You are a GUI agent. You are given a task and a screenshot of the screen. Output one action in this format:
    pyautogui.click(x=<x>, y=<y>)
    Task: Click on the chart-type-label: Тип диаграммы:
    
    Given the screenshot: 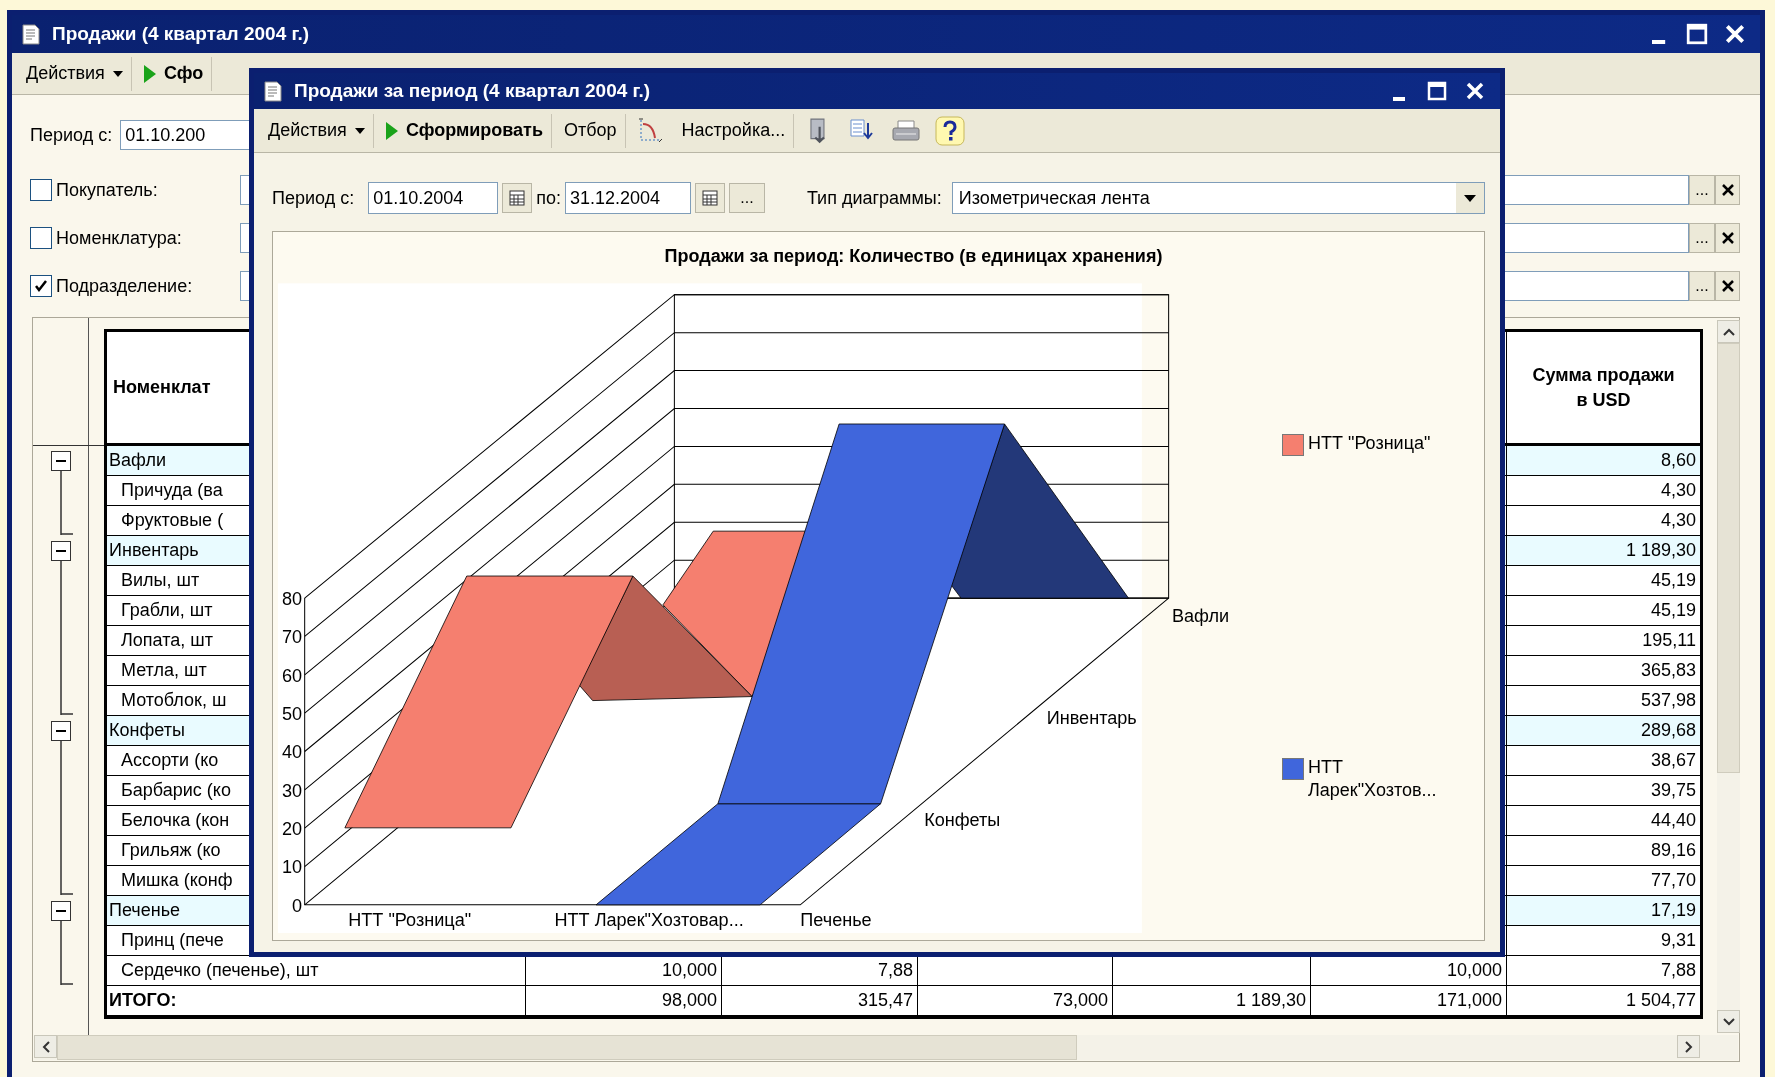 What is the action you would take?
    pyautogui.click(x=874, y=198)
    